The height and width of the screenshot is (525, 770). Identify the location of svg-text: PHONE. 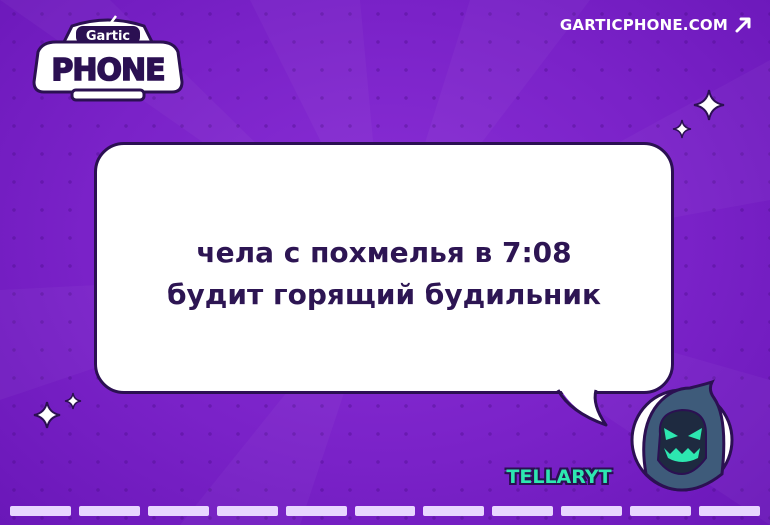
(107, 70).